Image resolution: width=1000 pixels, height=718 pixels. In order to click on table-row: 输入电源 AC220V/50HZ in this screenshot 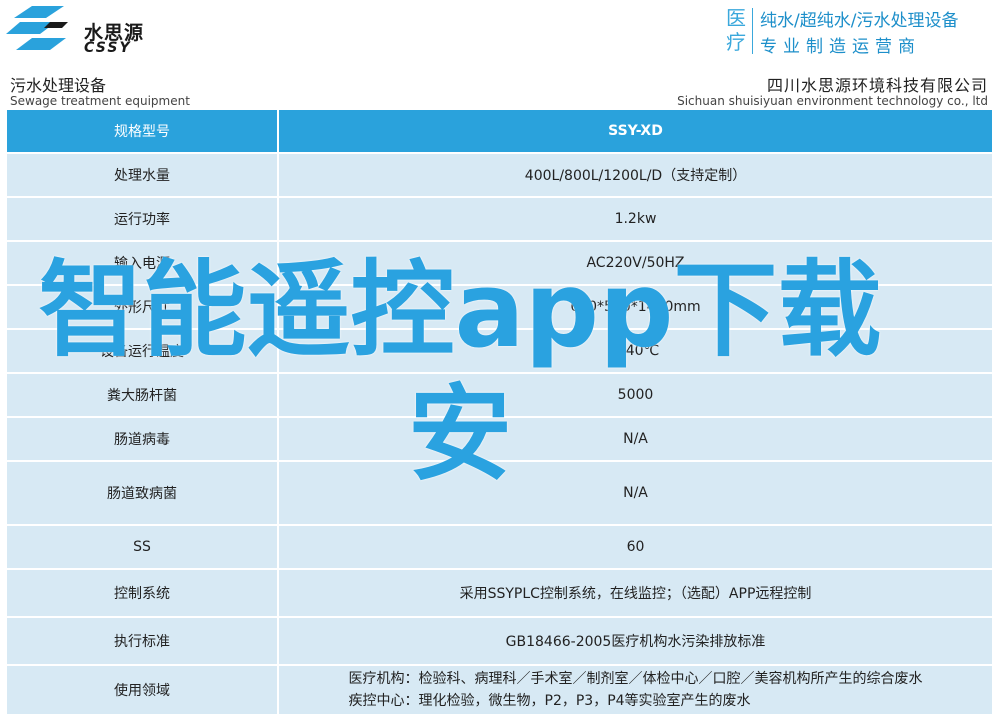, I will do `click(499, 263)`.